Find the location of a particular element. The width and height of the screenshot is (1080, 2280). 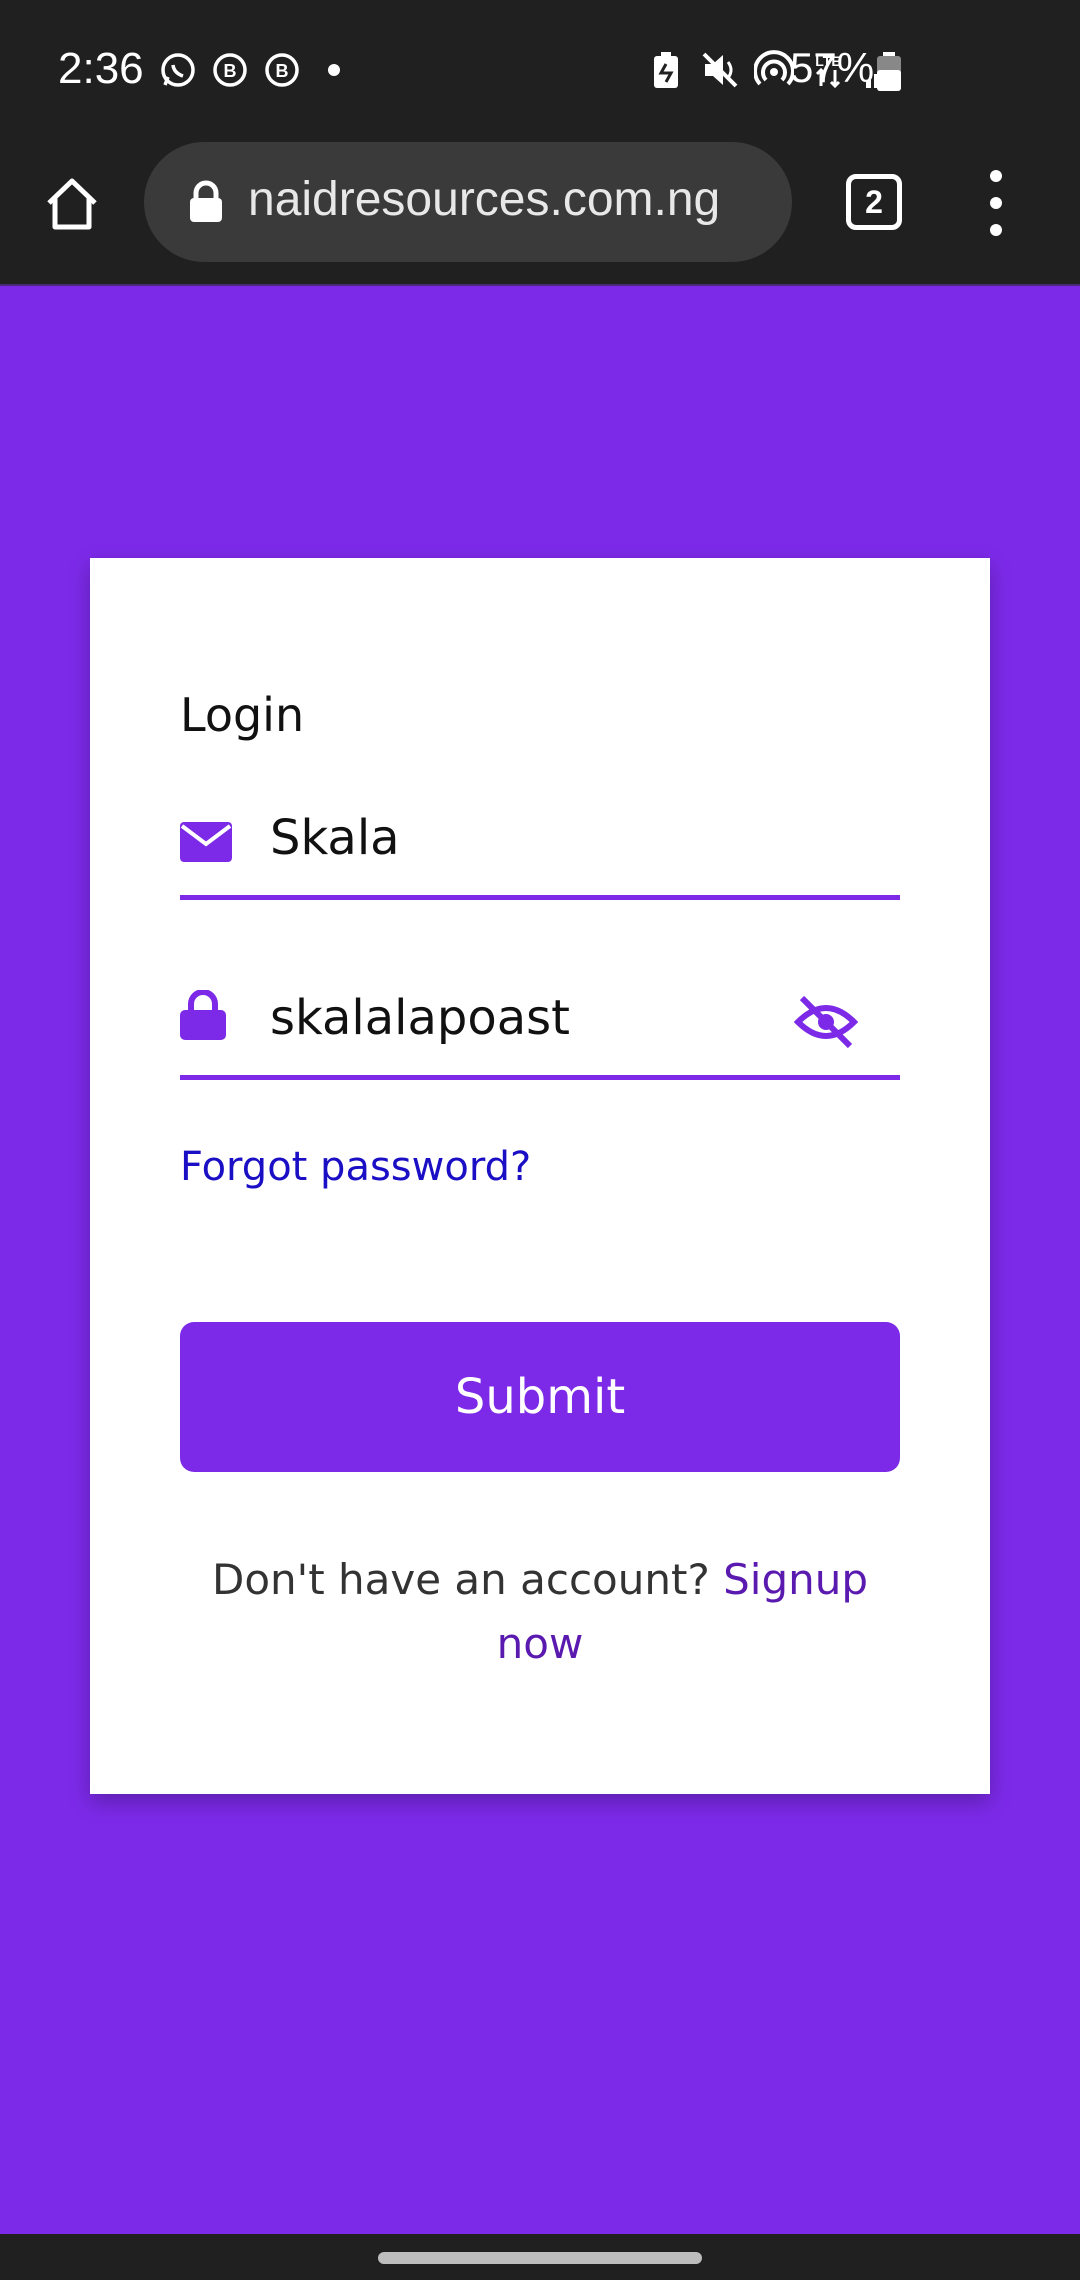

whatsapp-icon is located at coordinates (178, 70).